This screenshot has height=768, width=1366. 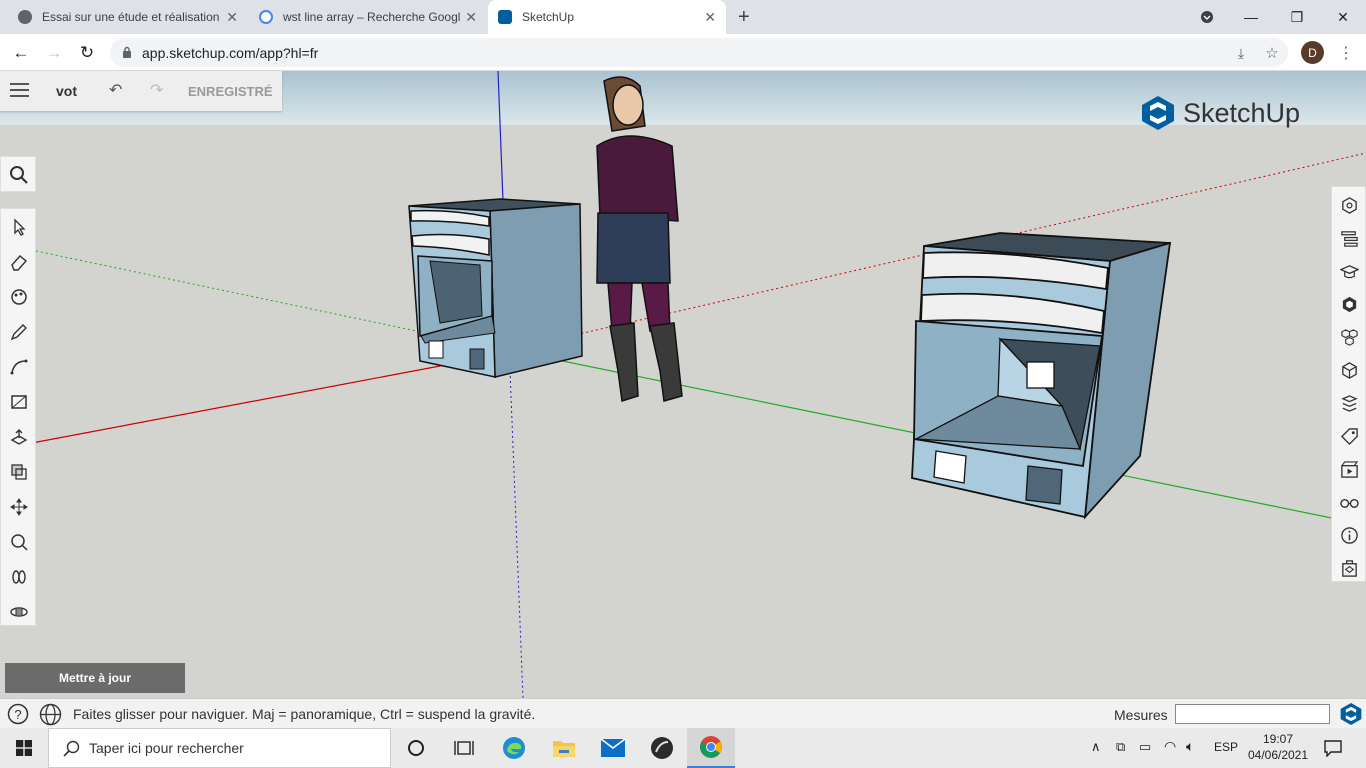 What do you see at coordinates (19, 541) in the screenshot?
I see `tape-icon` at bounding box center [19, 541].